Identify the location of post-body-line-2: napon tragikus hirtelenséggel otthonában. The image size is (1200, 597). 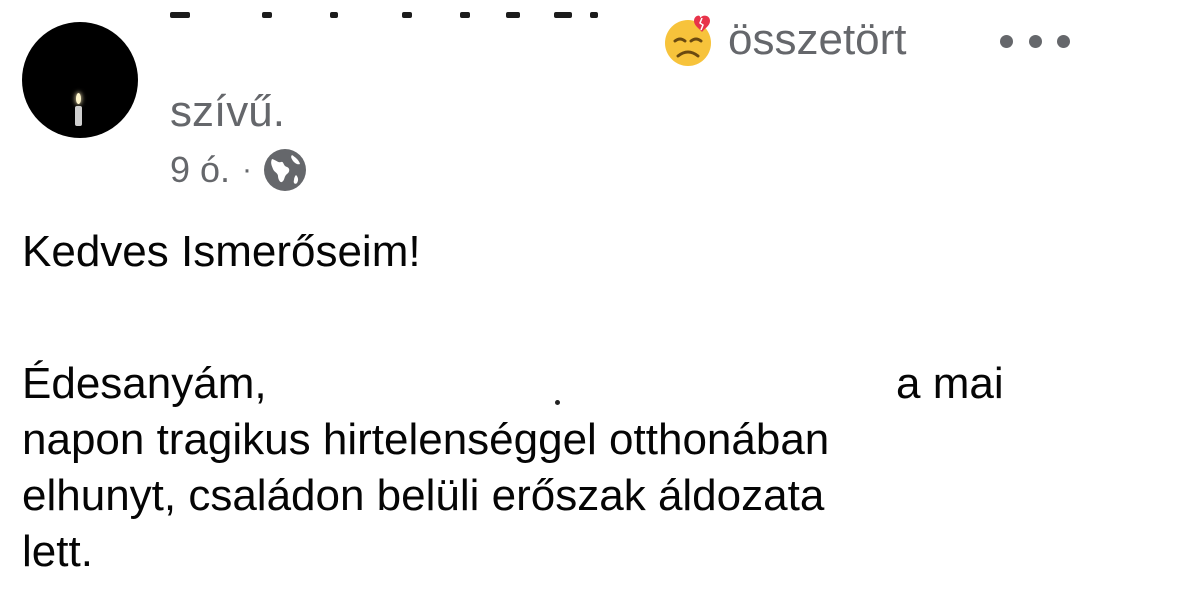
(426, 439).